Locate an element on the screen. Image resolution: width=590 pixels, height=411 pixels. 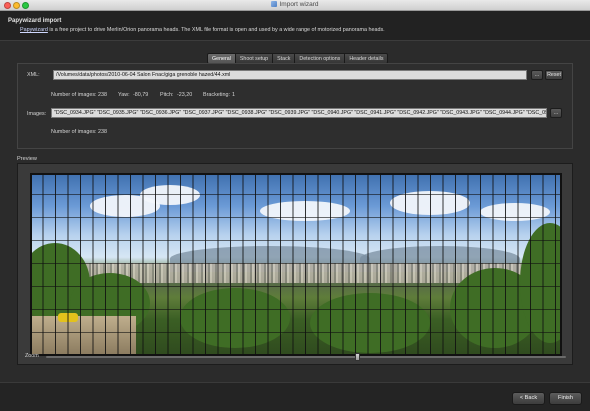
window-title-container: Import wizard is located at coordinates (295, 4).